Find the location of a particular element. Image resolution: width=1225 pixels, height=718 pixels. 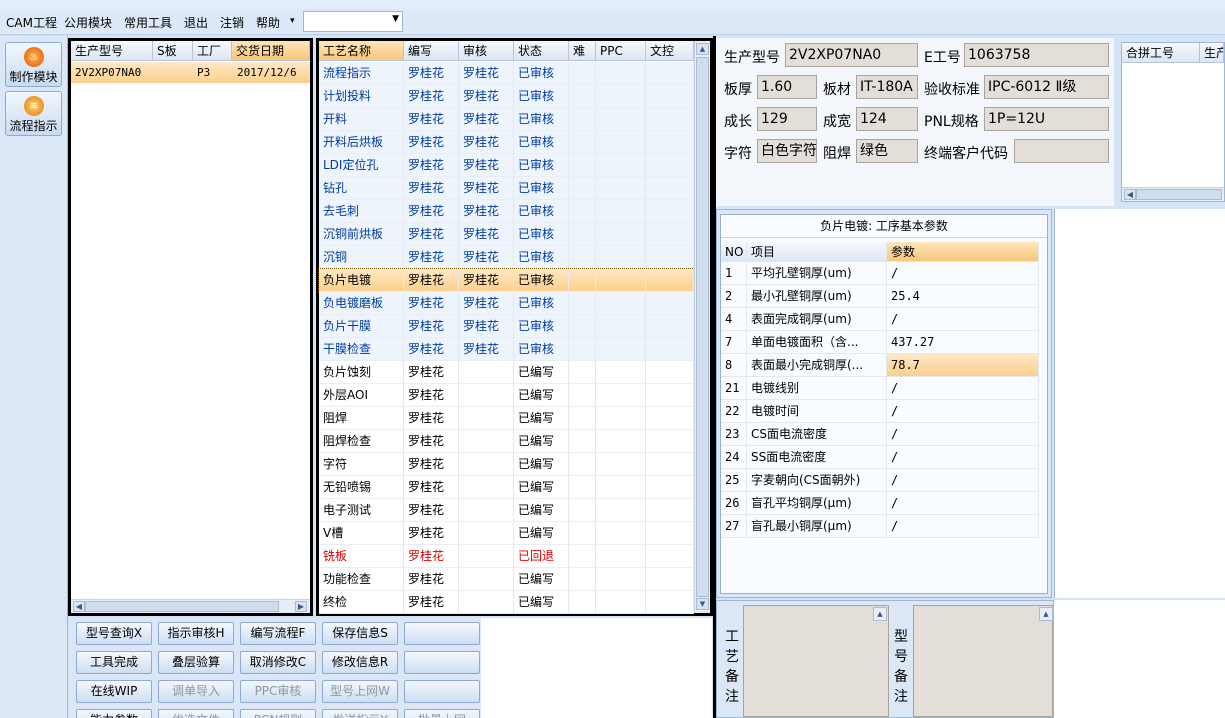

menu-common-module: 公用模块 is located at coordinates (88, 22).